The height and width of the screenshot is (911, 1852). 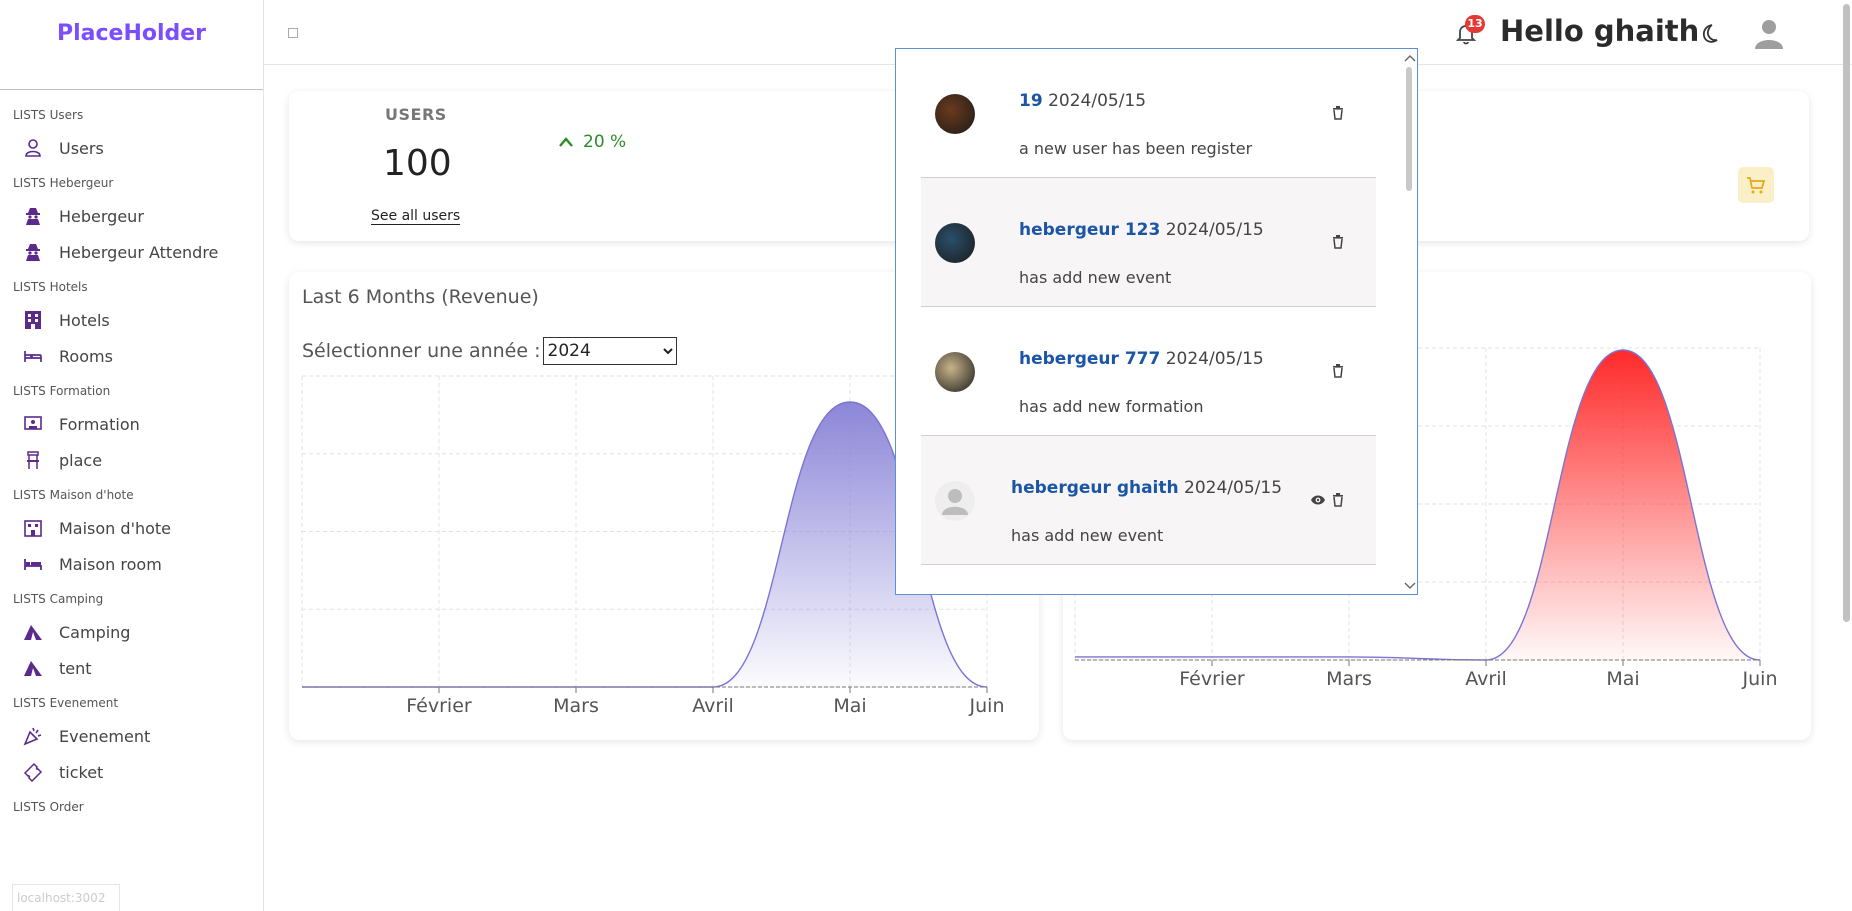 I want to click on sidebar-item-label: Maison room, so click(x=110, y=564).